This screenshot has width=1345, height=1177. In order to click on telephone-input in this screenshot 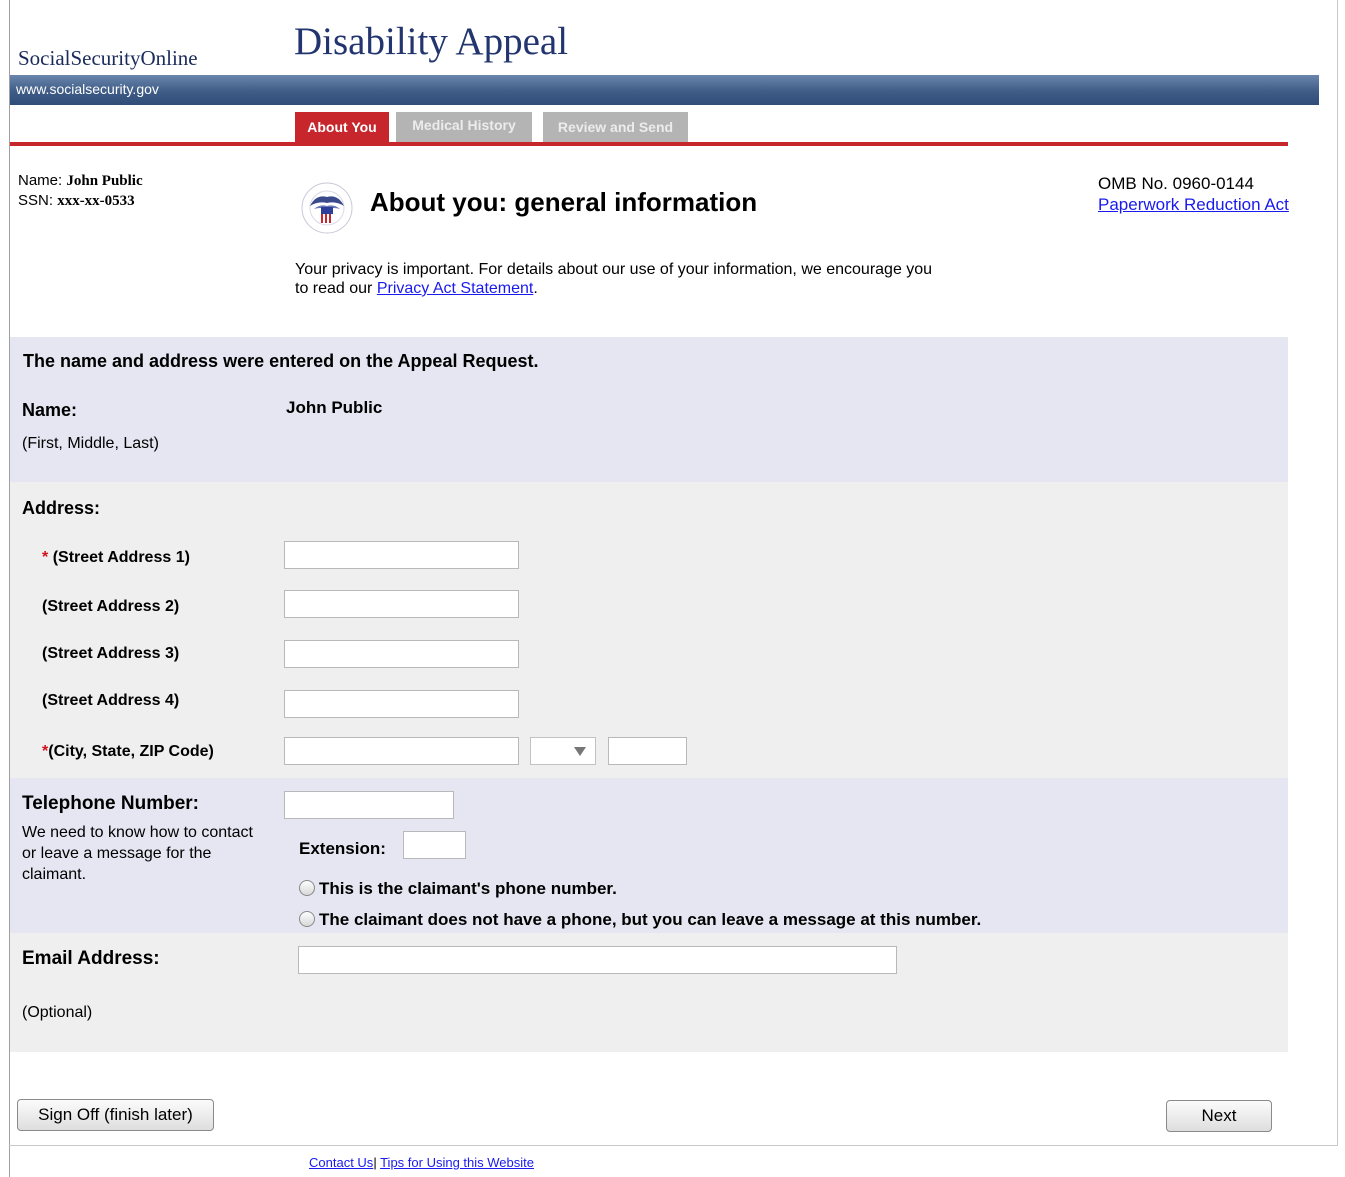, I will do `click(369, 805)`.